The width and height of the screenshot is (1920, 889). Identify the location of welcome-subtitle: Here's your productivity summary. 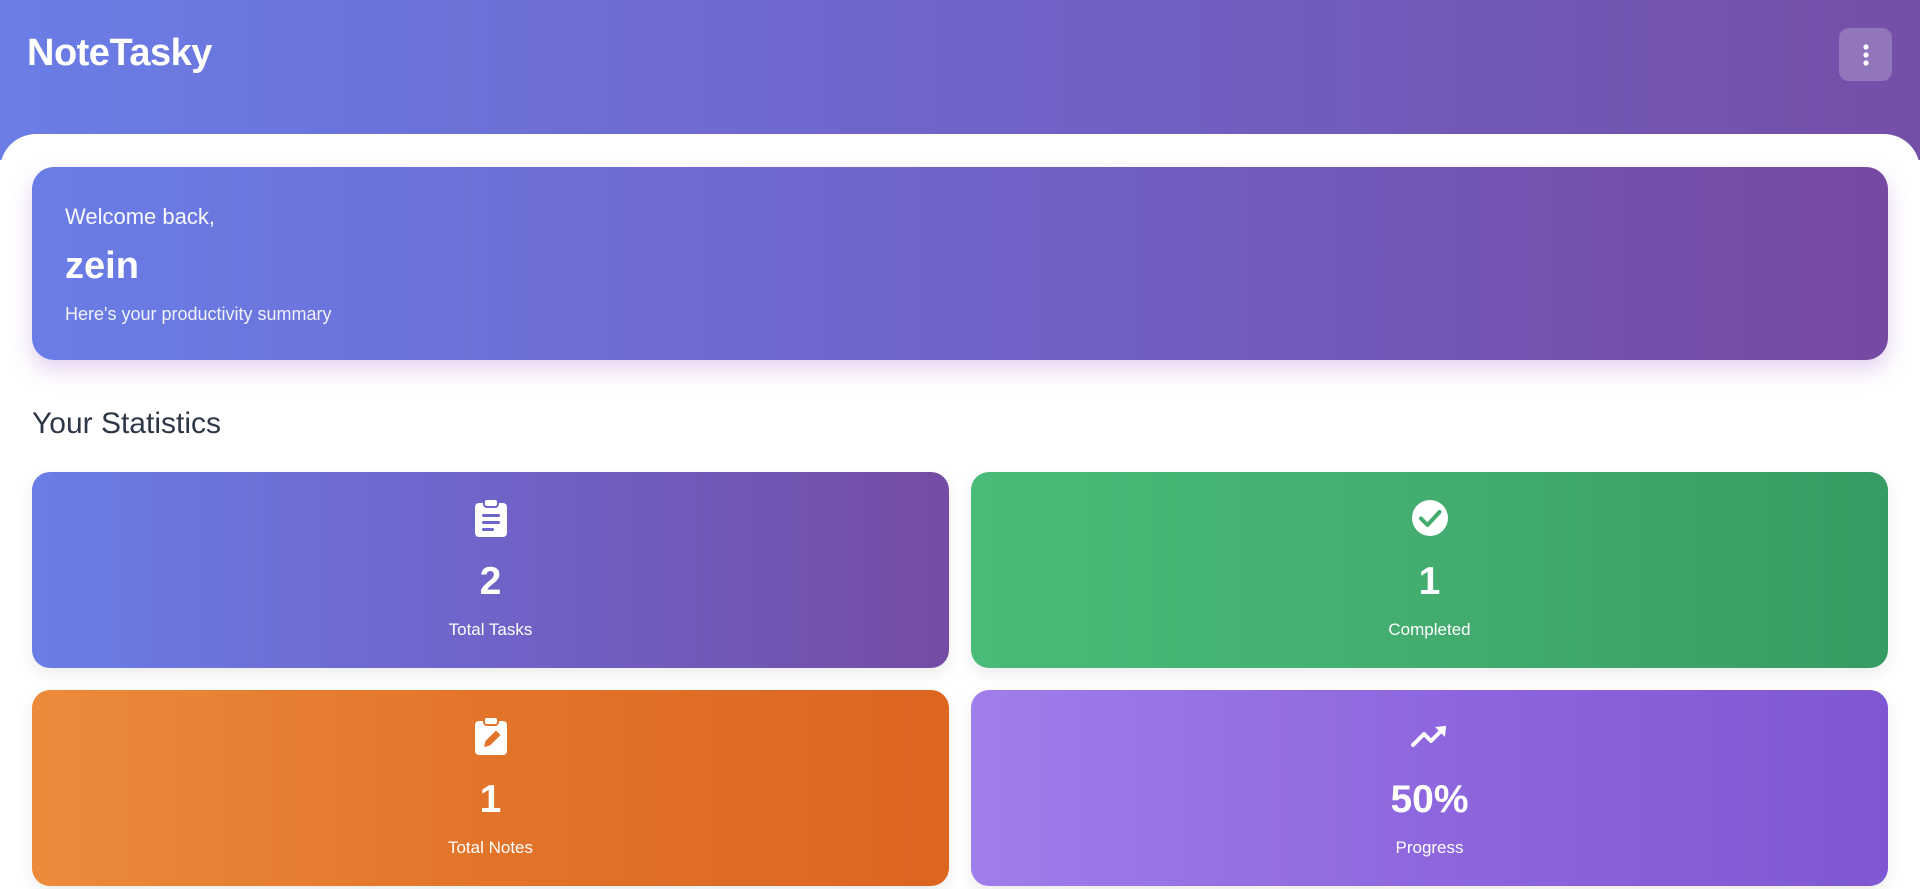
(198, 314).